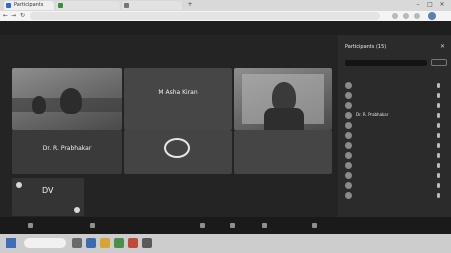  I want to click on start-icon, so click(11, 243).